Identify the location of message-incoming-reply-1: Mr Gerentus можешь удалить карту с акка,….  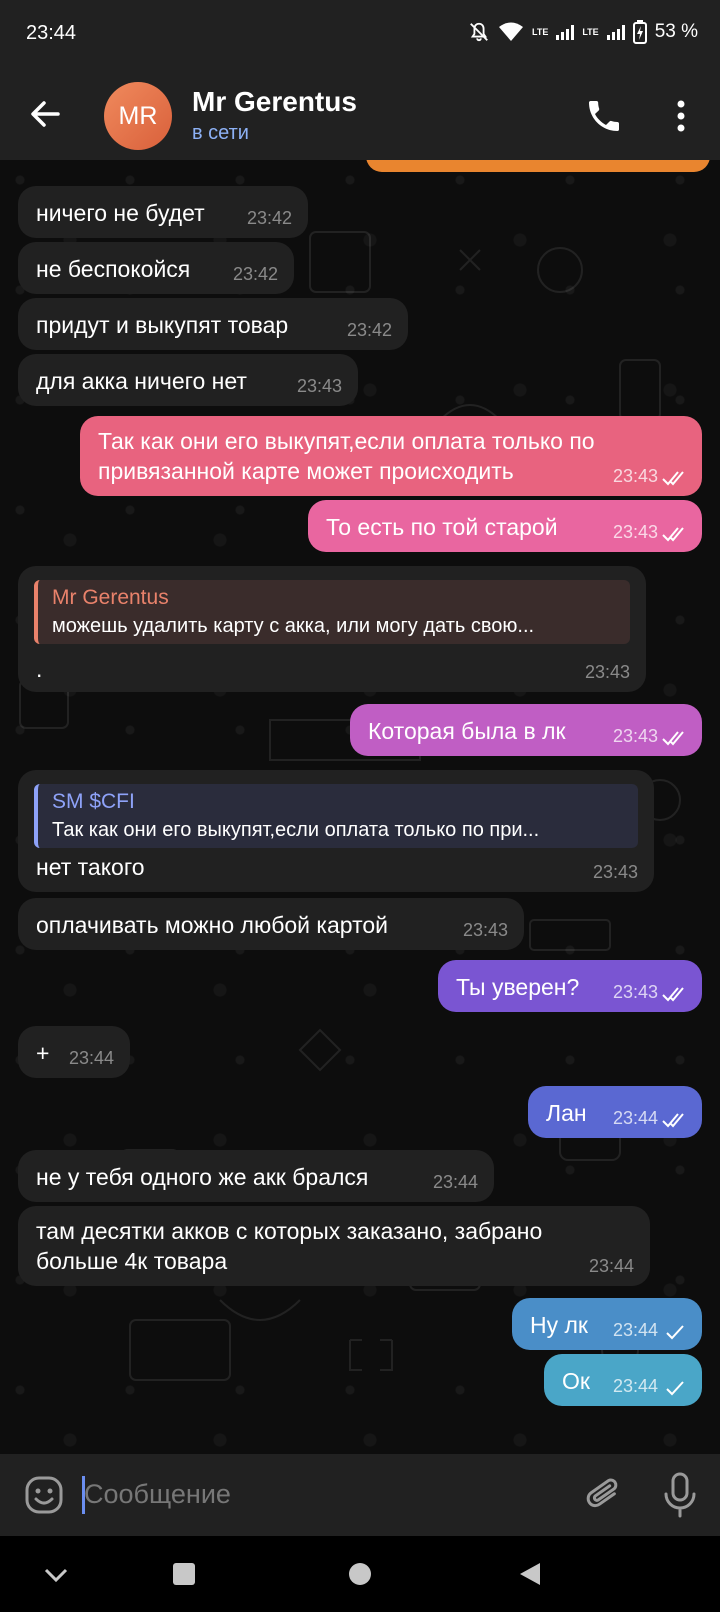
(332, 629).